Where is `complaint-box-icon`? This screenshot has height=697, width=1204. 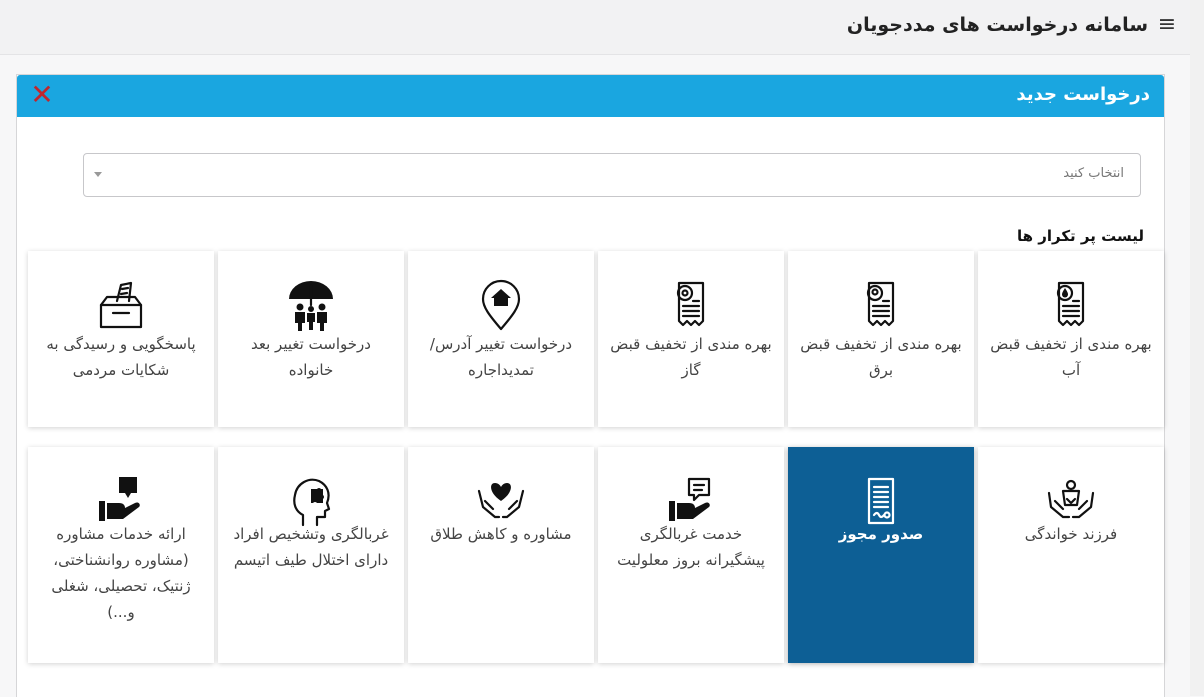
complaint-box-icon is located at coordinates (121, 305).